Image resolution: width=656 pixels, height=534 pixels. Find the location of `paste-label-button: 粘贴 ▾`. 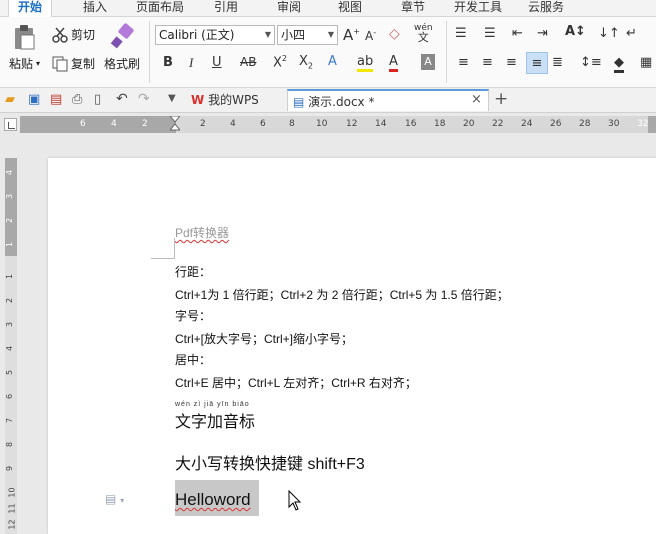

paste-label-button: 粘贴 ▾ is located at coordinates (24, 63).